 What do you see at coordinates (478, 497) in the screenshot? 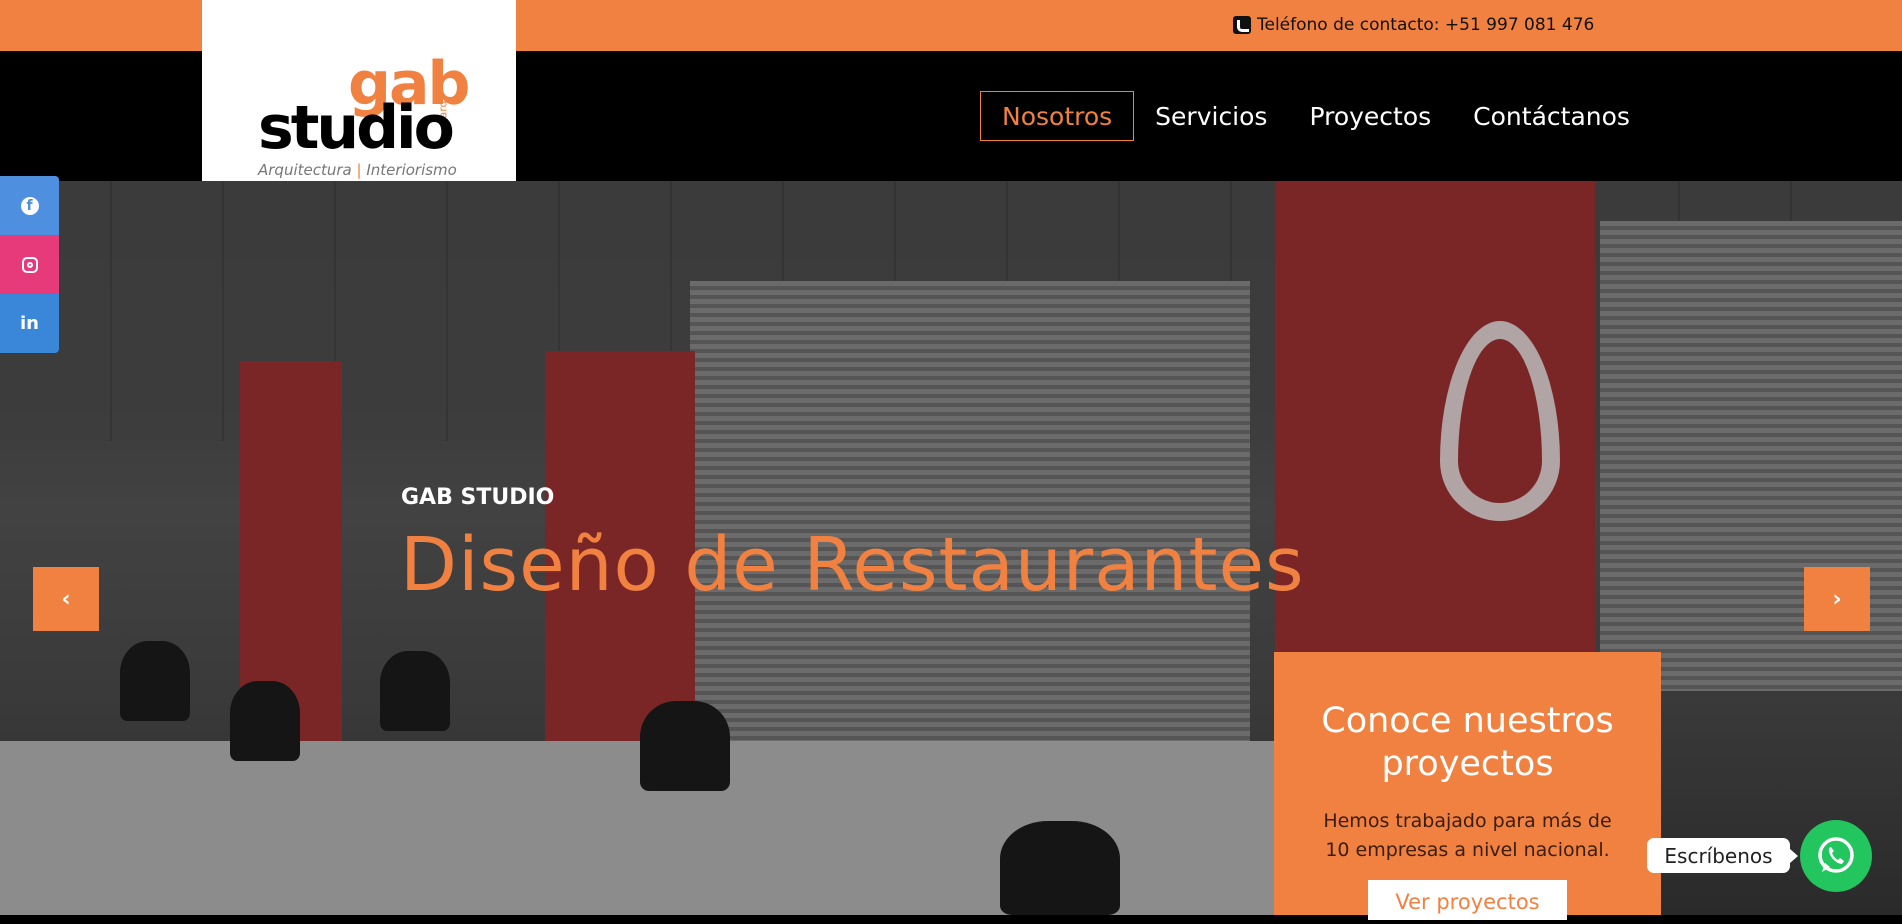
I see `hero-eyebrow: GAB STUDIO` at bounding box center [478, 497].